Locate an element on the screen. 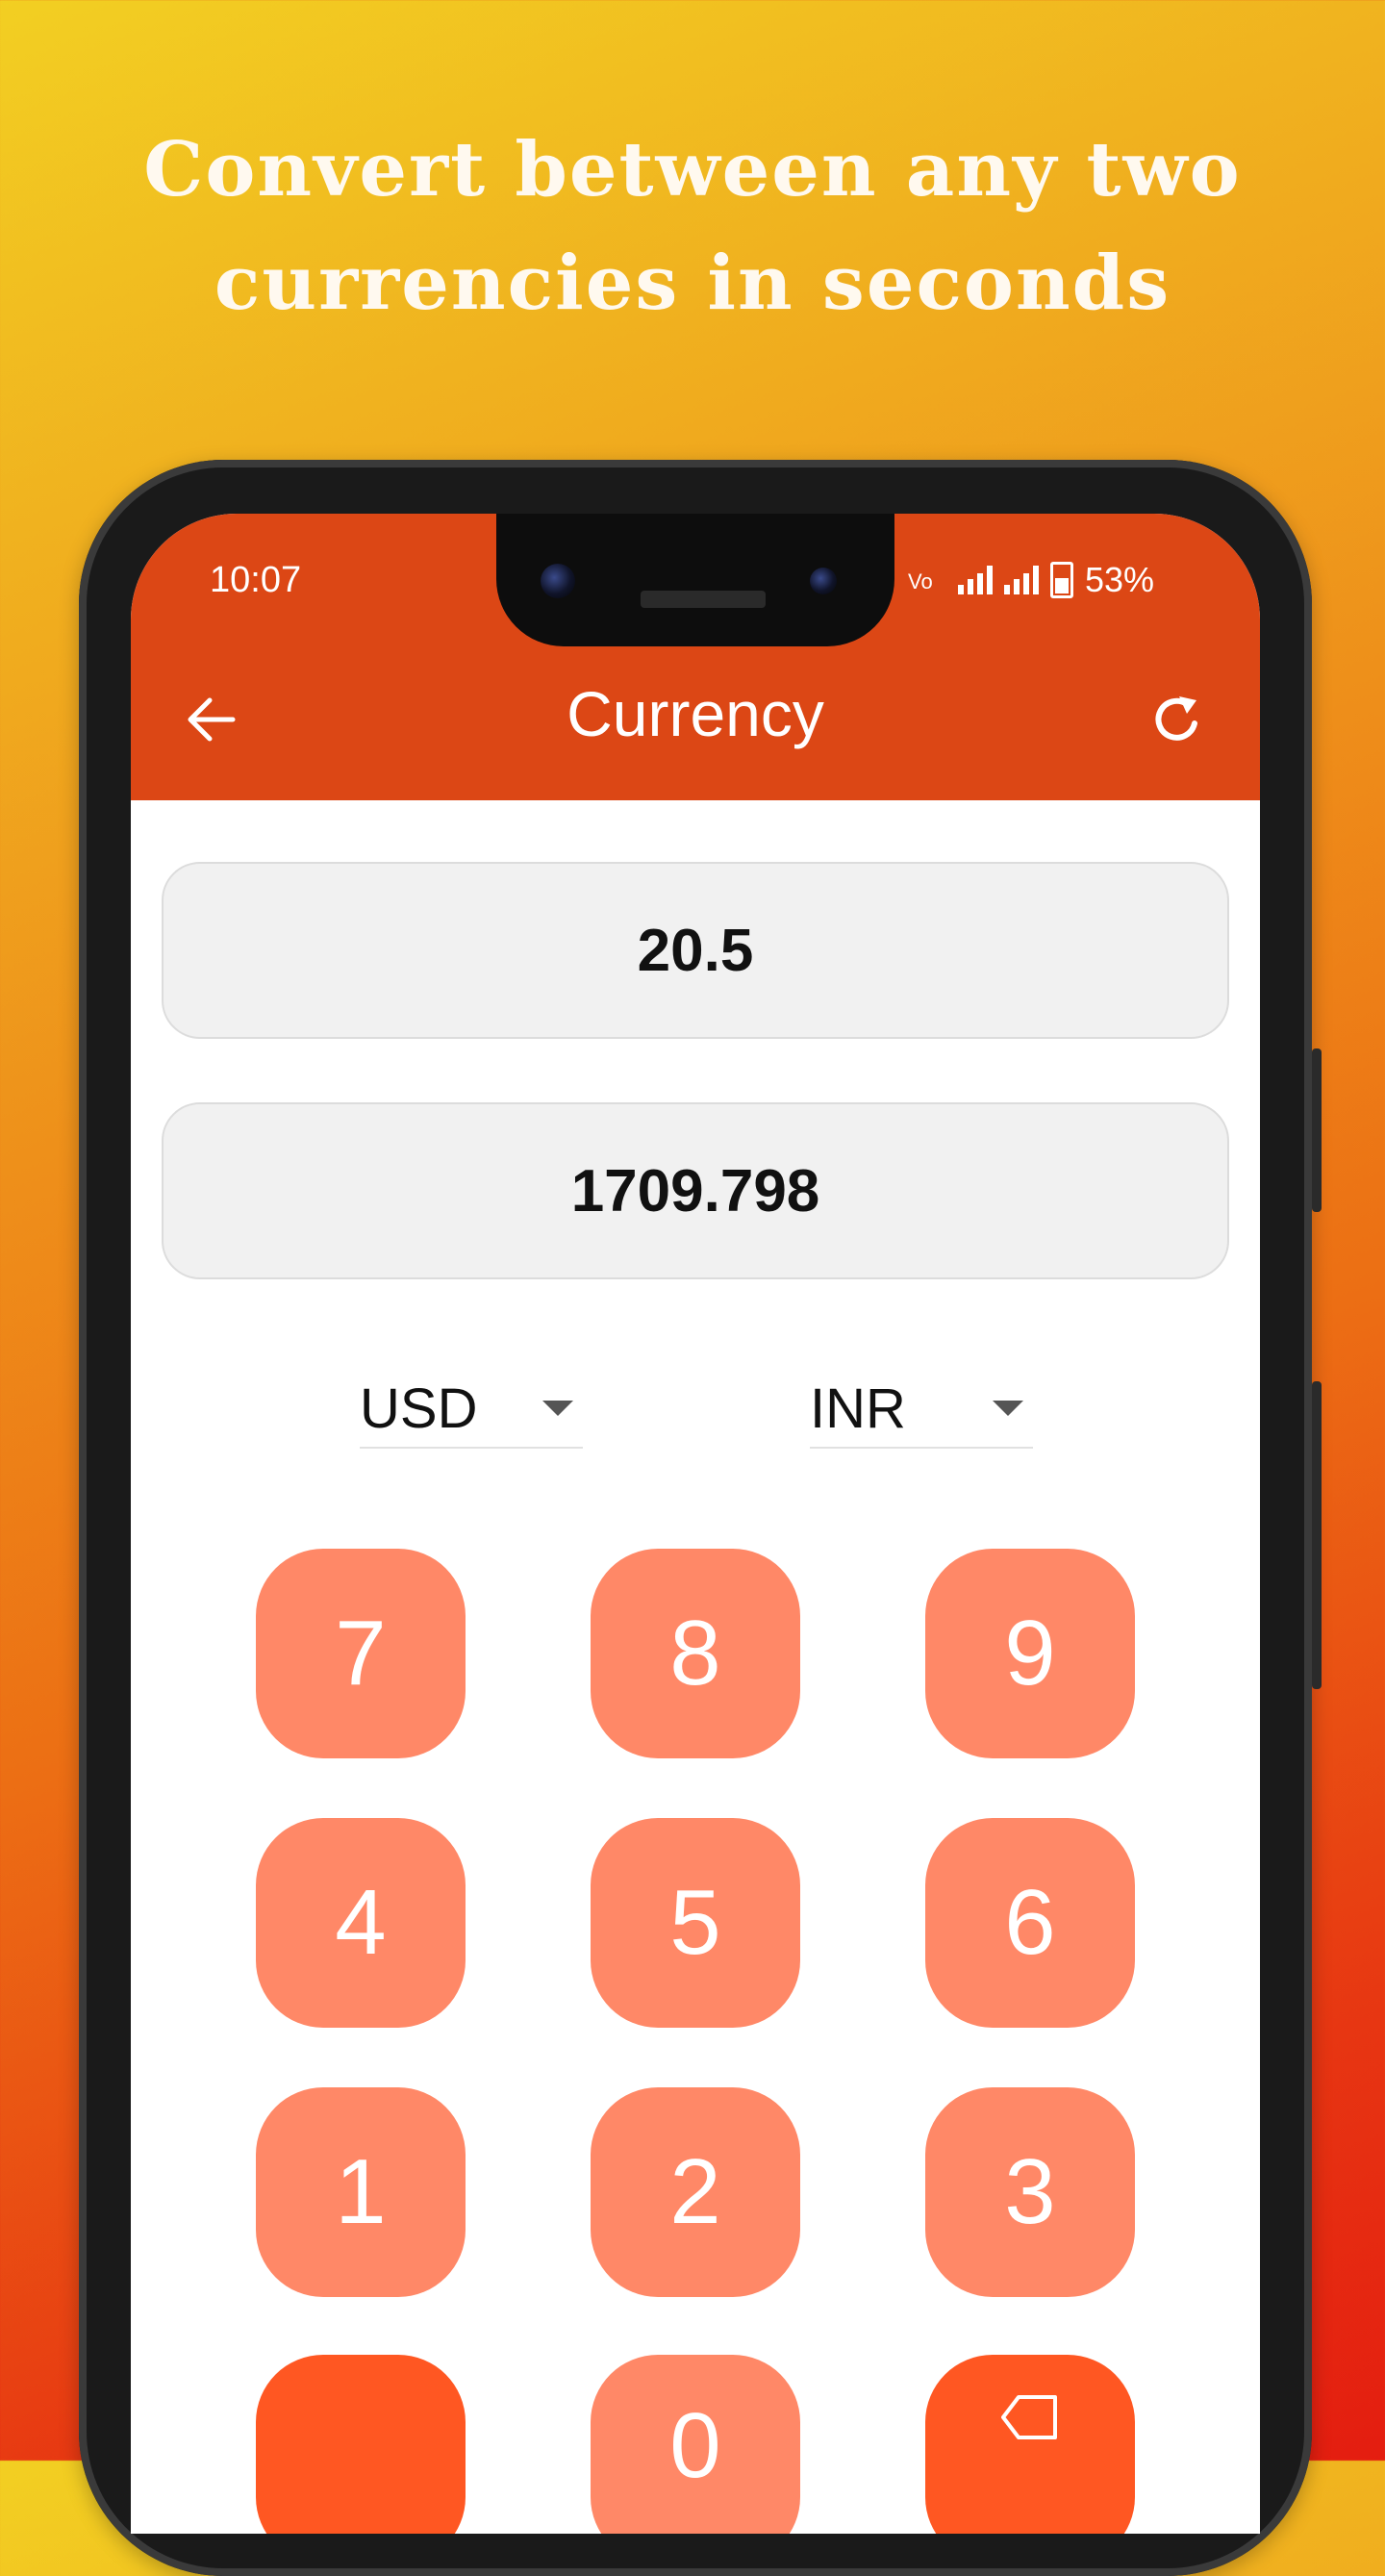 This screenshot has width=1385, height=2576. key-6: 6 is located at coordinates (1030, 1923).